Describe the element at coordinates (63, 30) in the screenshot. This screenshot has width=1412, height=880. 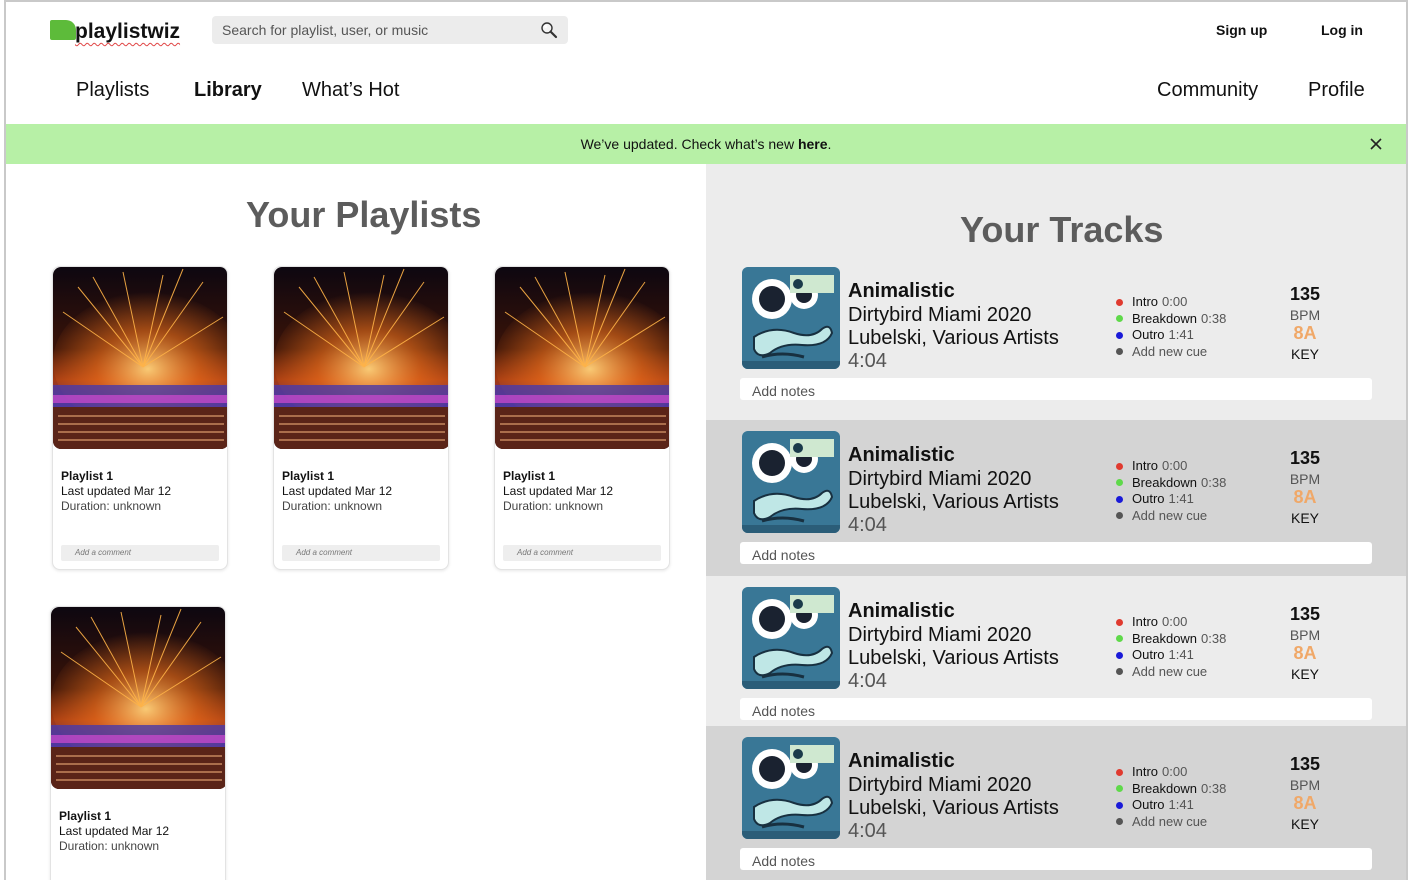
I see `logo-icon` at that location.